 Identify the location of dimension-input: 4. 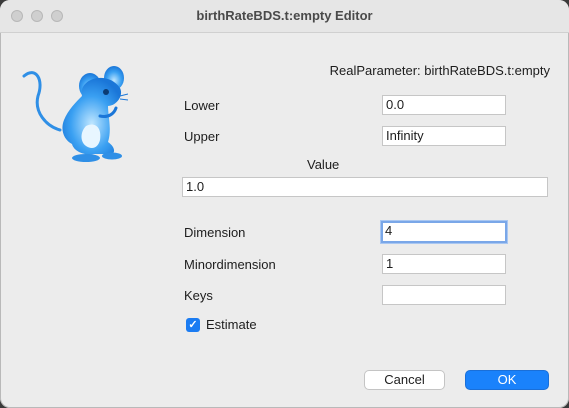
(444, 232).